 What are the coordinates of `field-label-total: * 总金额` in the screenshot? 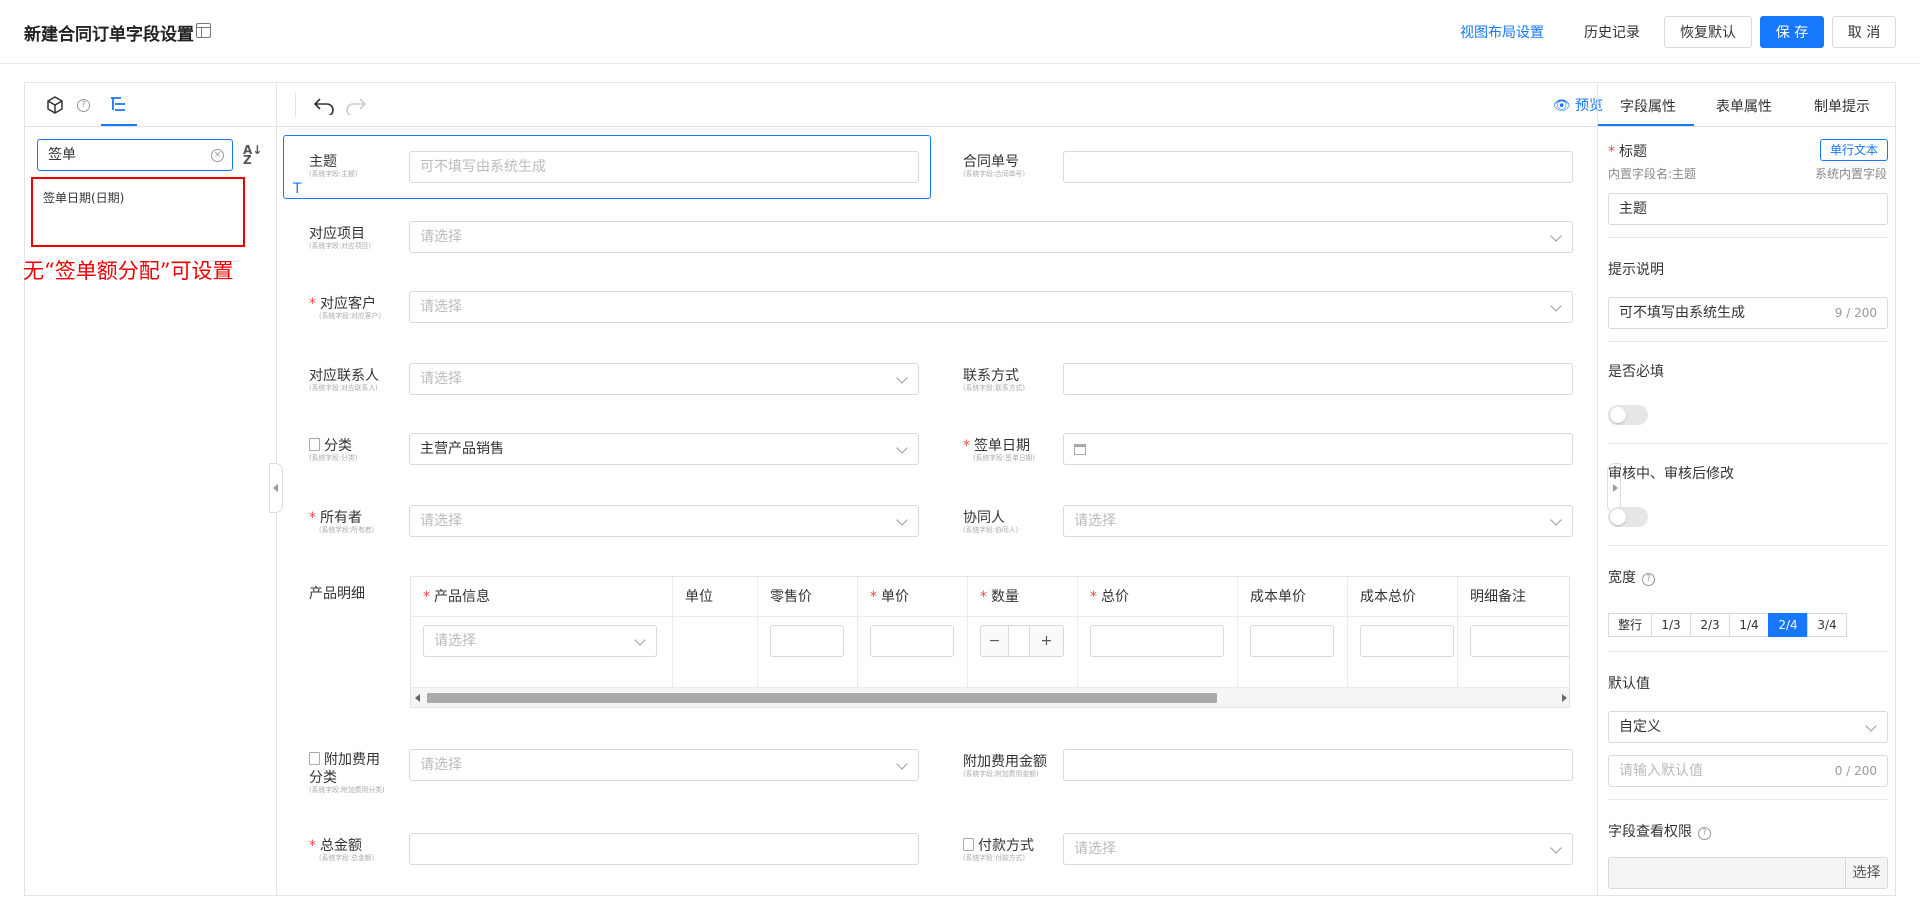 It's located at (335, 845).